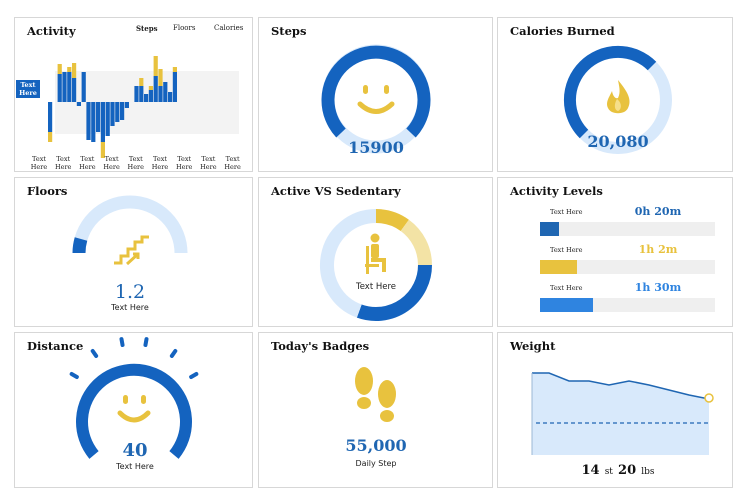  I want to click on steps-ring-progress, so click(376, 91).